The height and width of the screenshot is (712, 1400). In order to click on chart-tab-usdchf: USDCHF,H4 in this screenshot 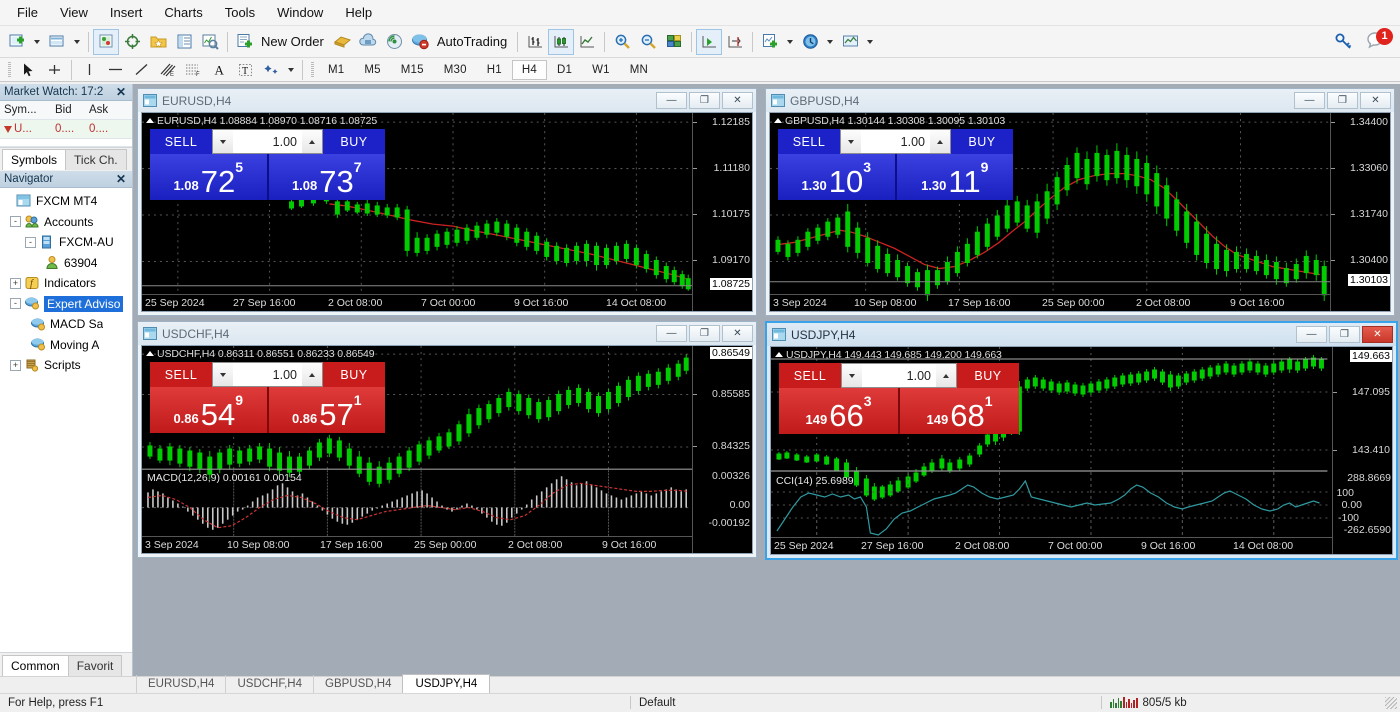, I will do `click(269, 684)`.